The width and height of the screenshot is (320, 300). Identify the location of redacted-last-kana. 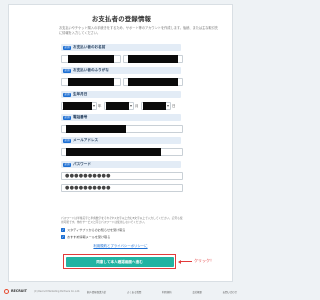
(91, 82).